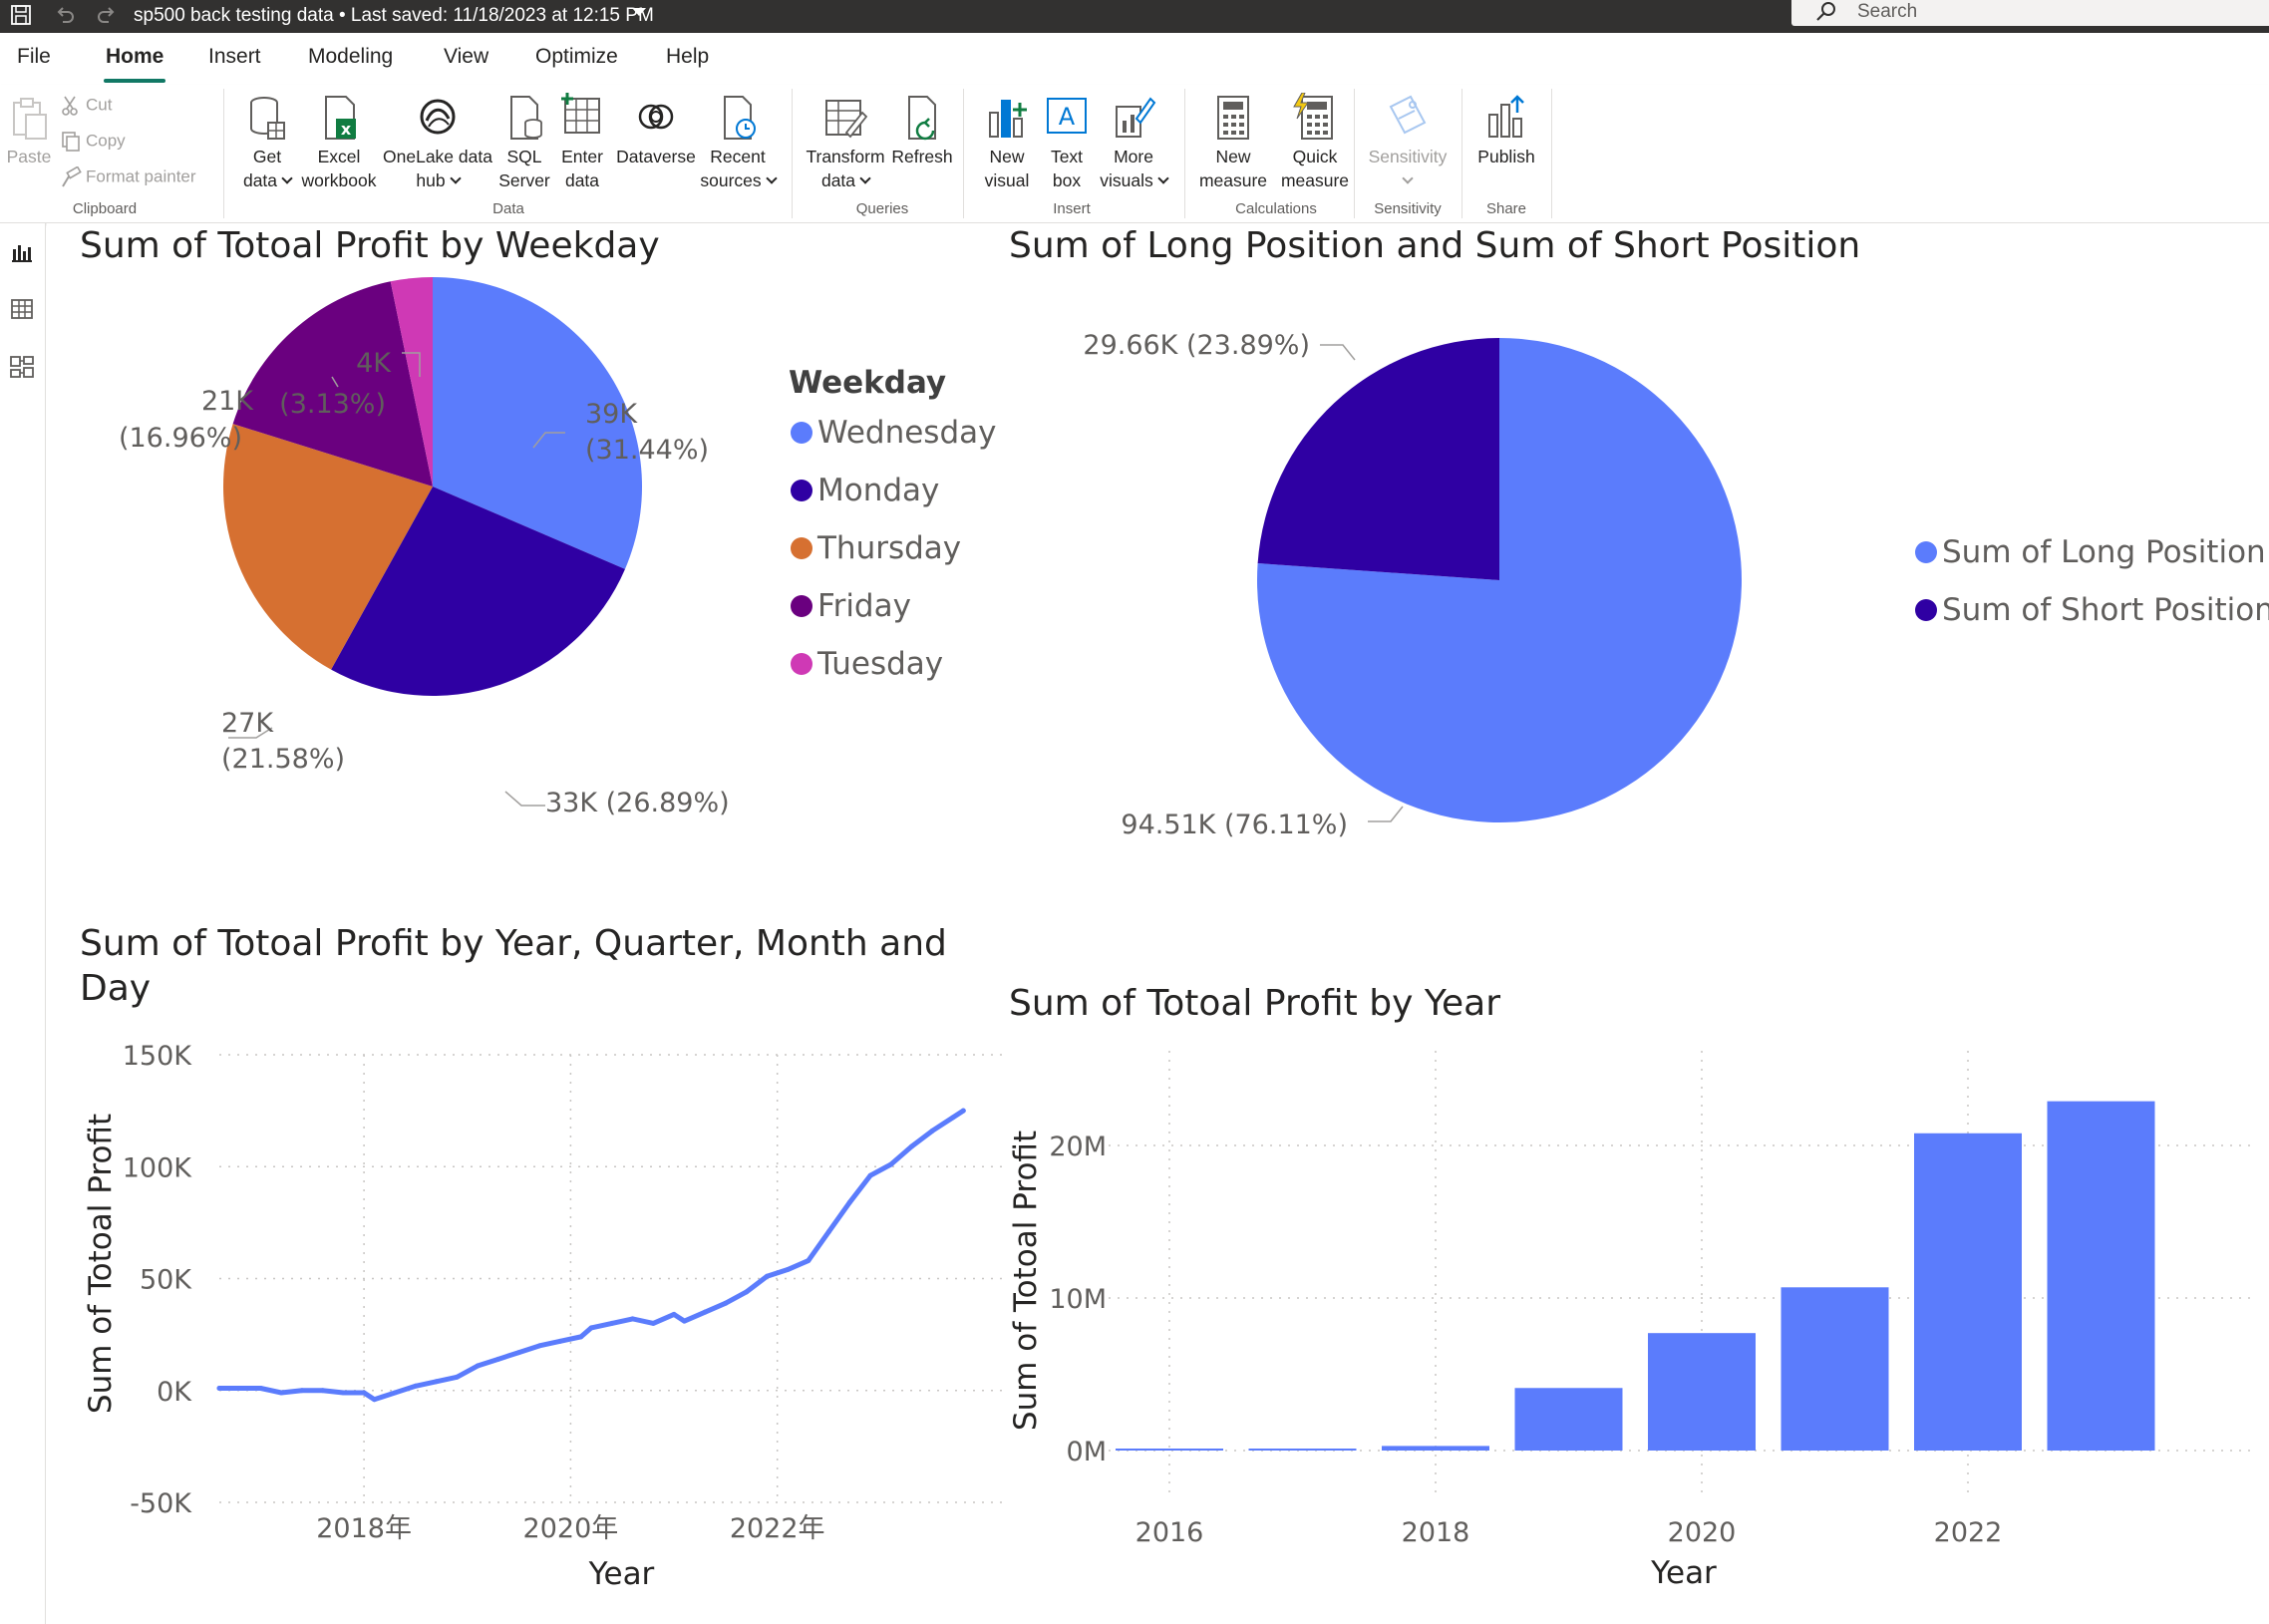 This screenshot has height=1624, width=2269. I want to click on sql-label-2: Server, so click(524, 180).